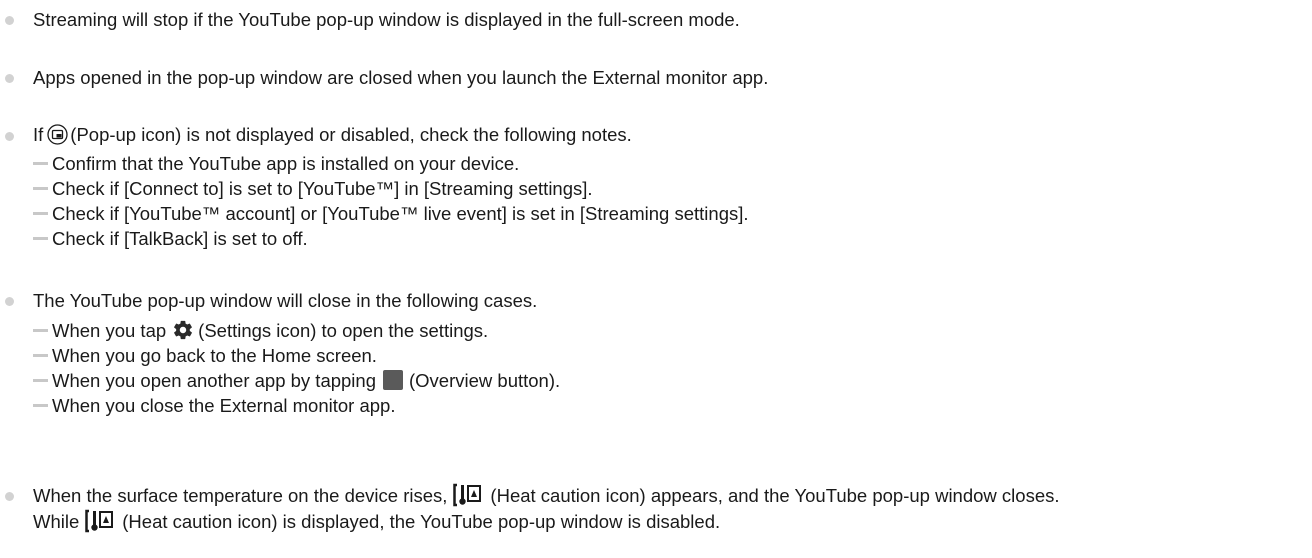  What do you see at coordinates (485, 380) in the screenshot?
I see `sub-text-post: (Overview button).` at bounding box center [485, 380].